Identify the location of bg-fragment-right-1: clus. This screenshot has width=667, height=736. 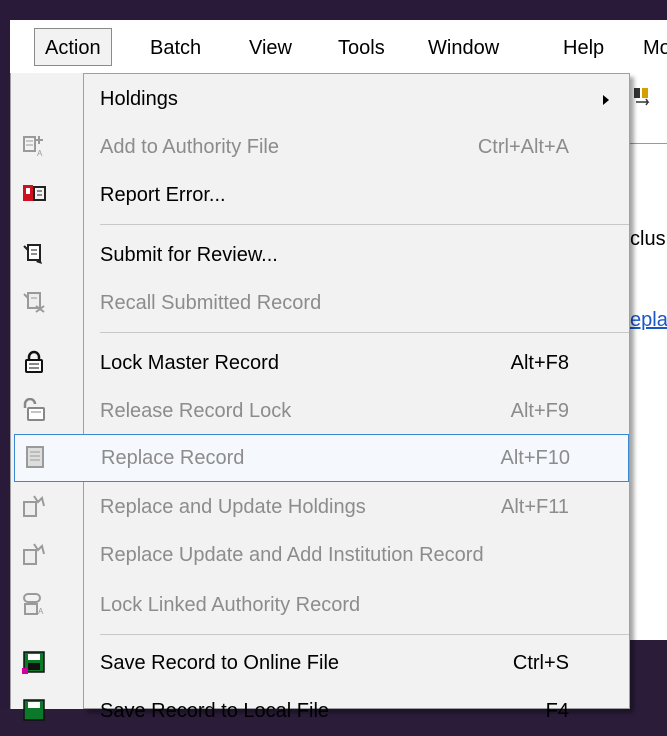
(648, 239).